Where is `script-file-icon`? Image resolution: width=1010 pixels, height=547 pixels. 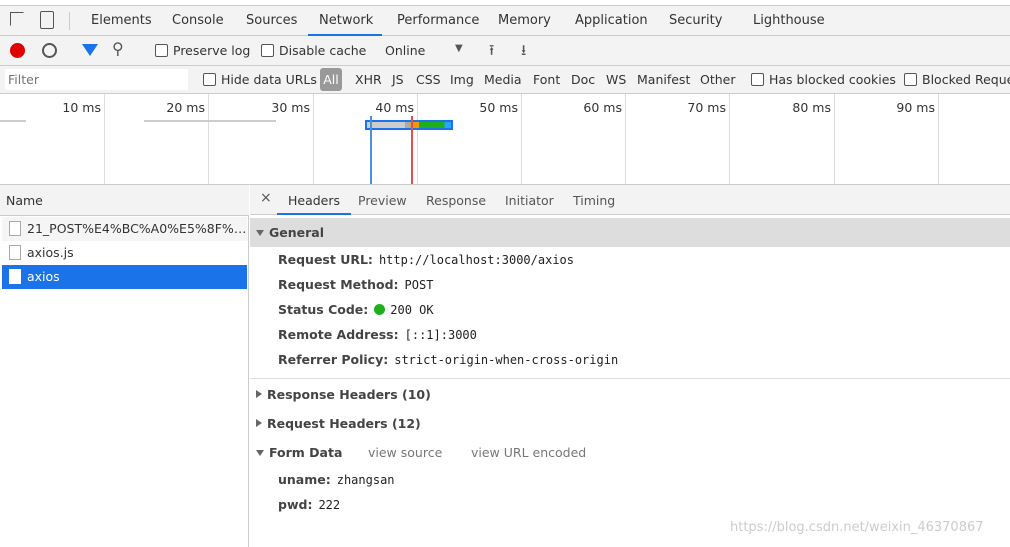
script-file-icon is located at coordinates (15, 252).